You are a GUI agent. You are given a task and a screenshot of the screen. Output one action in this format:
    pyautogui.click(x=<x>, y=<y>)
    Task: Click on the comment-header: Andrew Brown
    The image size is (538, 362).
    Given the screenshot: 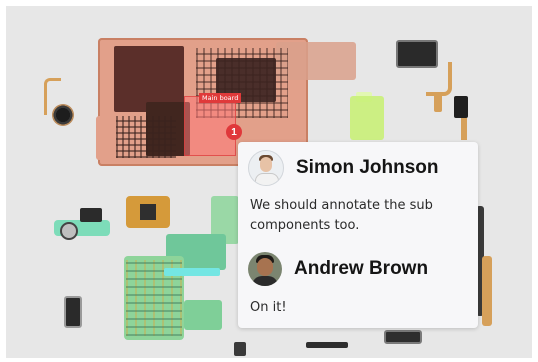 What is the action you would take?
    pyautogui.click(x=338, y=269)
    